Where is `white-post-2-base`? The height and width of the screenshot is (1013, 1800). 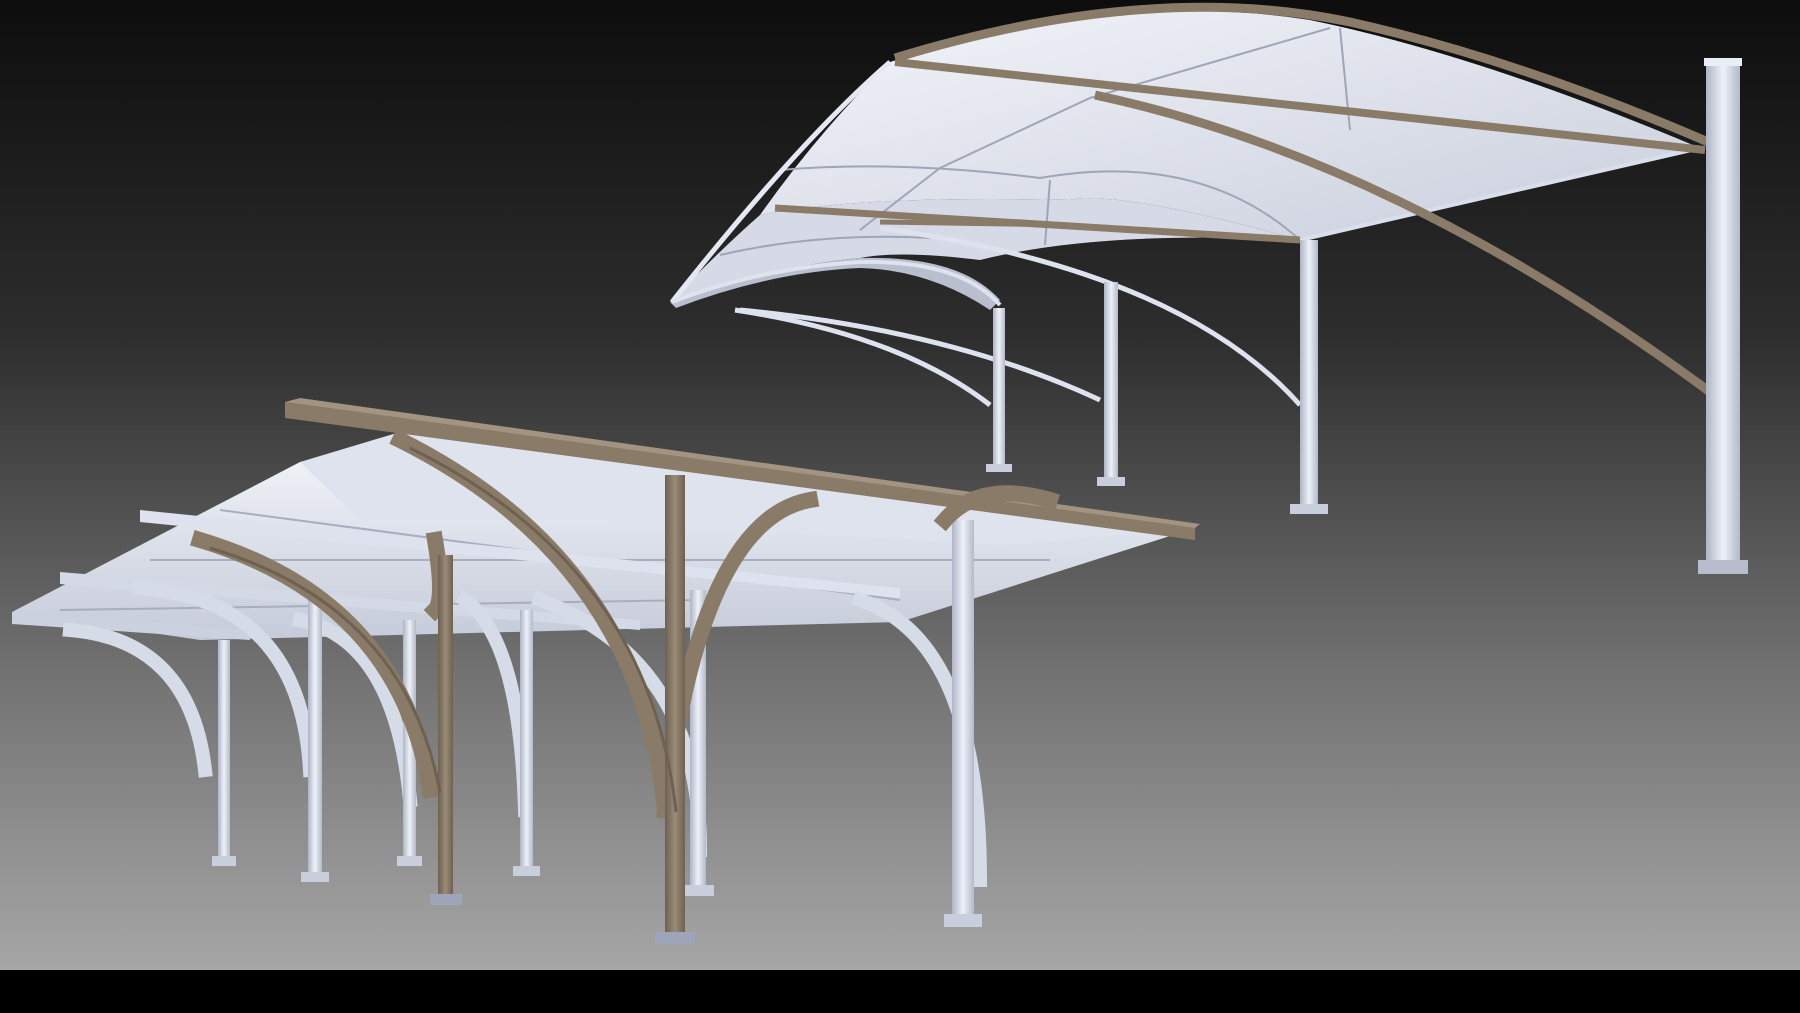 white-post-2-base is located at coordinates (315, 877).